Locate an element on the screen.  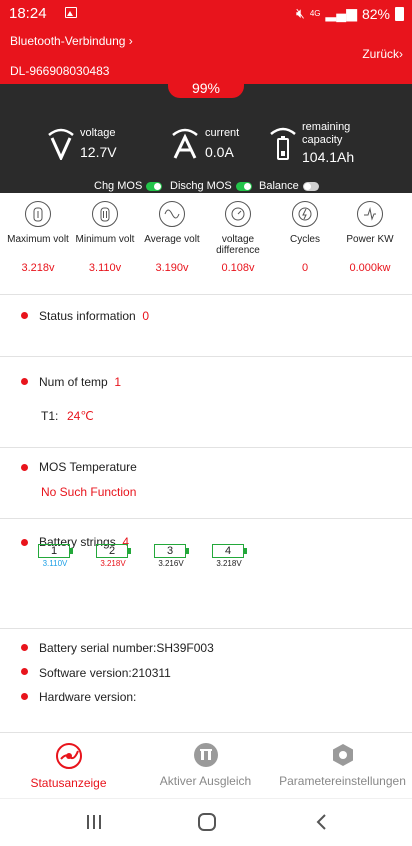
stat-label: Cycles is located at coordinates (304, 239).